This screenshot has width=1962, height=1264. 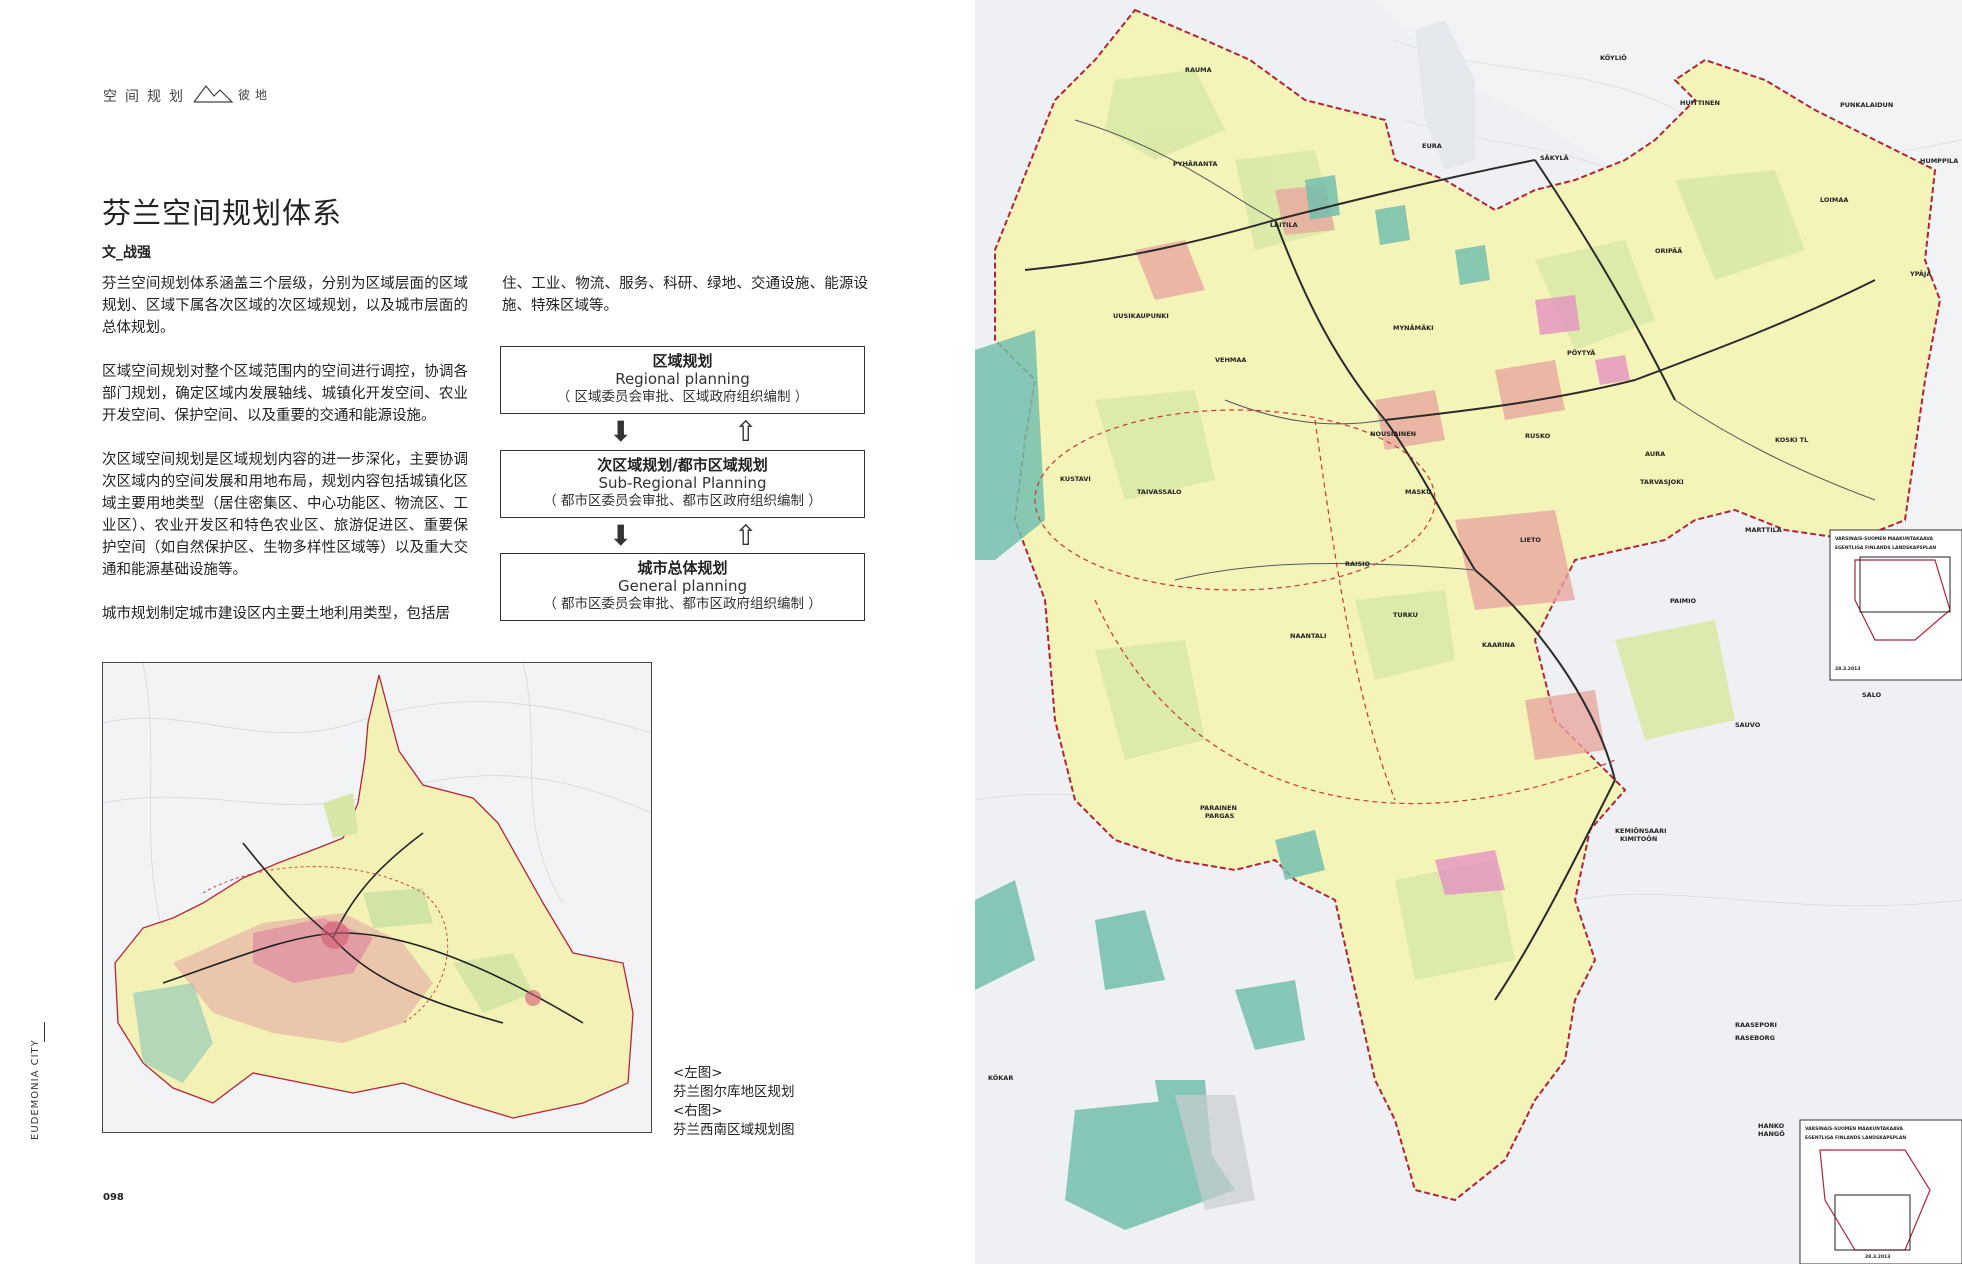 I want to click on figure-caption: <左图> 芬兰图尔库地区规划 <右图> 芬兰西南区域规划图, so click(x=734, y=1102).